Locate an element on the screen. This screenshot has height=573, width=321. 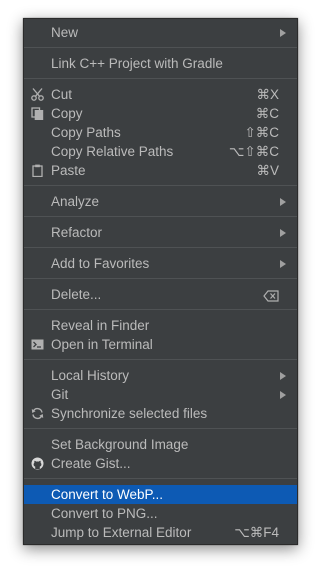
copy-relative-paths-shortcut: ⌥⇧⌘C is located at coordinates (253, 151).